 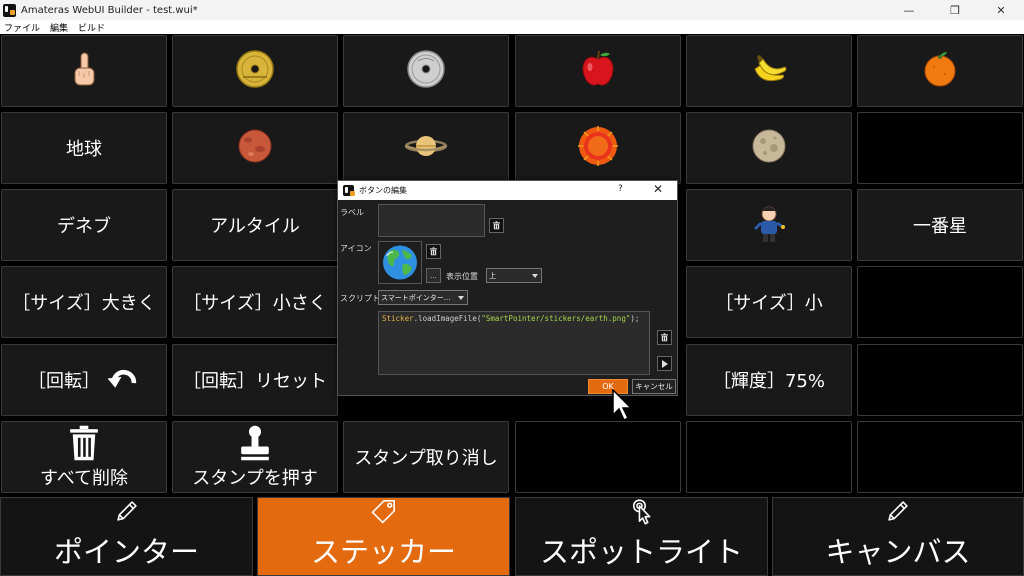 I want to click on script-delete-button, so click(x=664, y=337).